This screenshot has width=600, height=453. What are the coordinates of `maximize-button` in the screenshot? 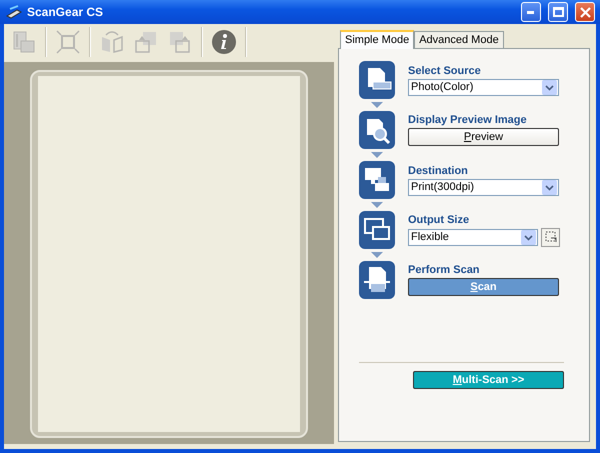 It's located at (558, 12).